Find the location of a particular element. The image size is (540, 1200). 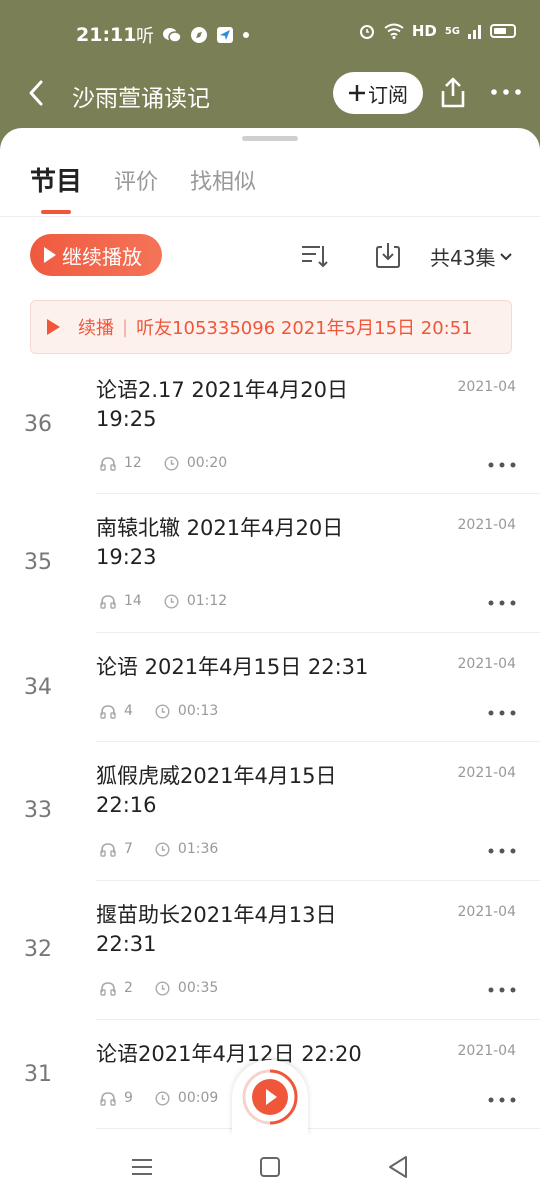

episode-title: 狐假虎威2021年4月15日 22:16 is located at coordinates (216, 790).